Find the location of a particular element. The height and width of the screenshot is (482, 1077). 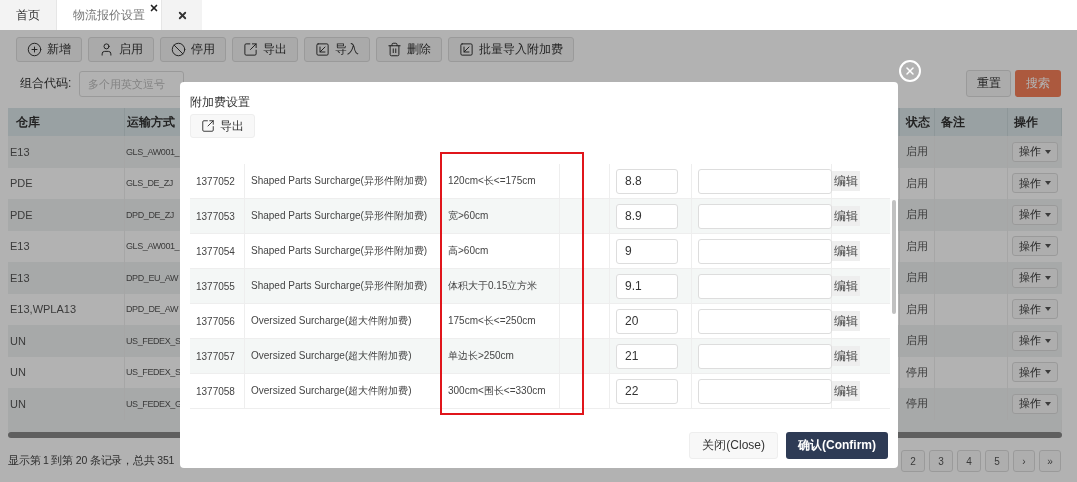

filter-label: 组合代码: is located at coordinates (46, 83).